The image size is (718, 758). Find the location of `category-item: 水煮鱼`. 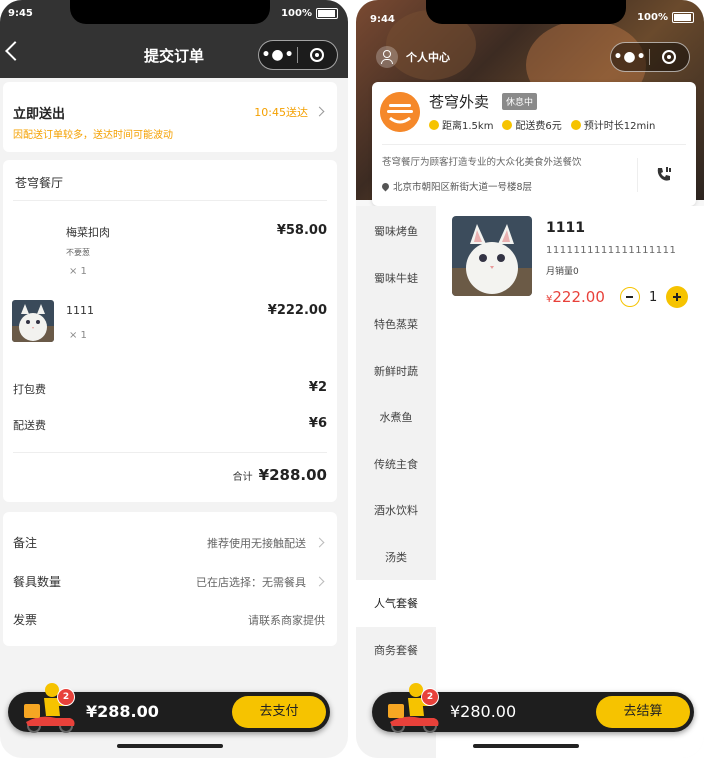

category-item: 水煮鱼 is located at coordinates (396, 417).